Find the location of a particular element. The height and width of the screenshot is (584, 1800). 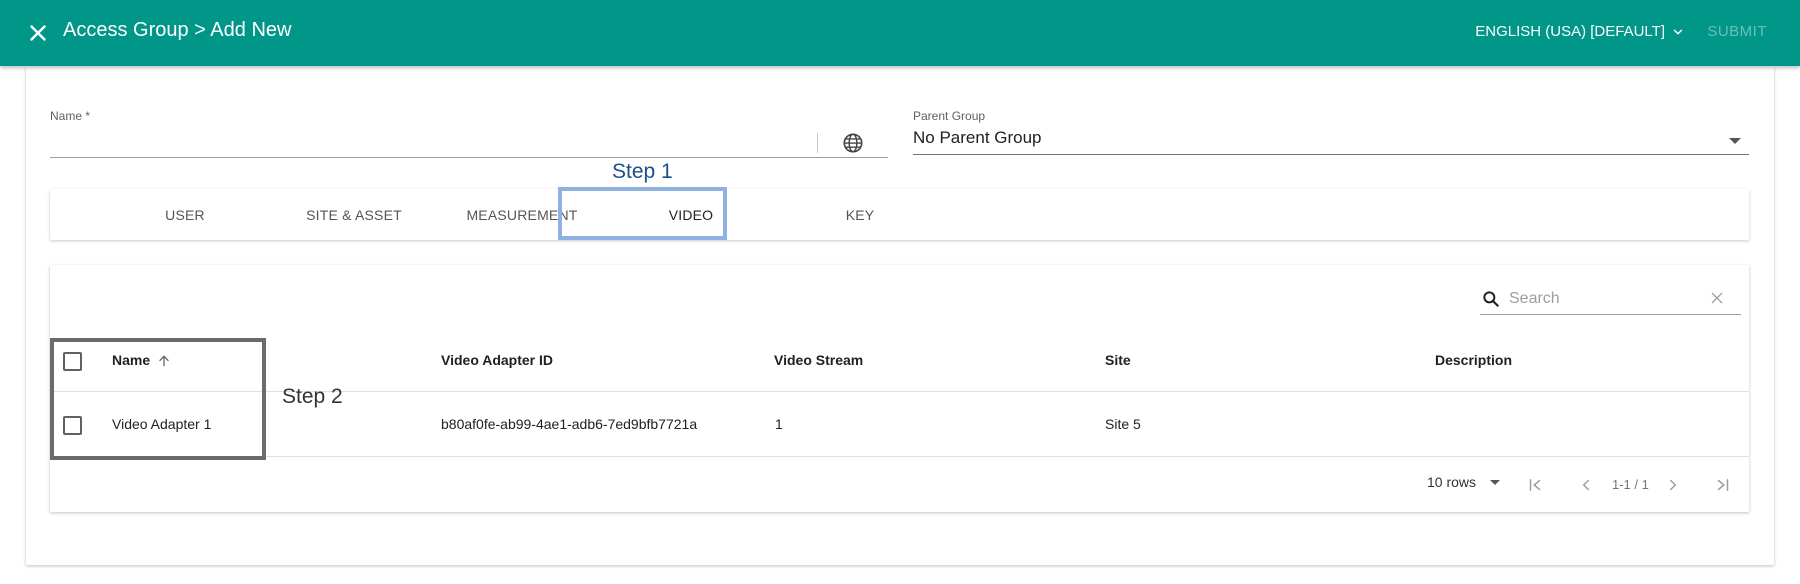

column-header-video-adapter-id: Video Adapter ID is located at coordinates (497, 360).